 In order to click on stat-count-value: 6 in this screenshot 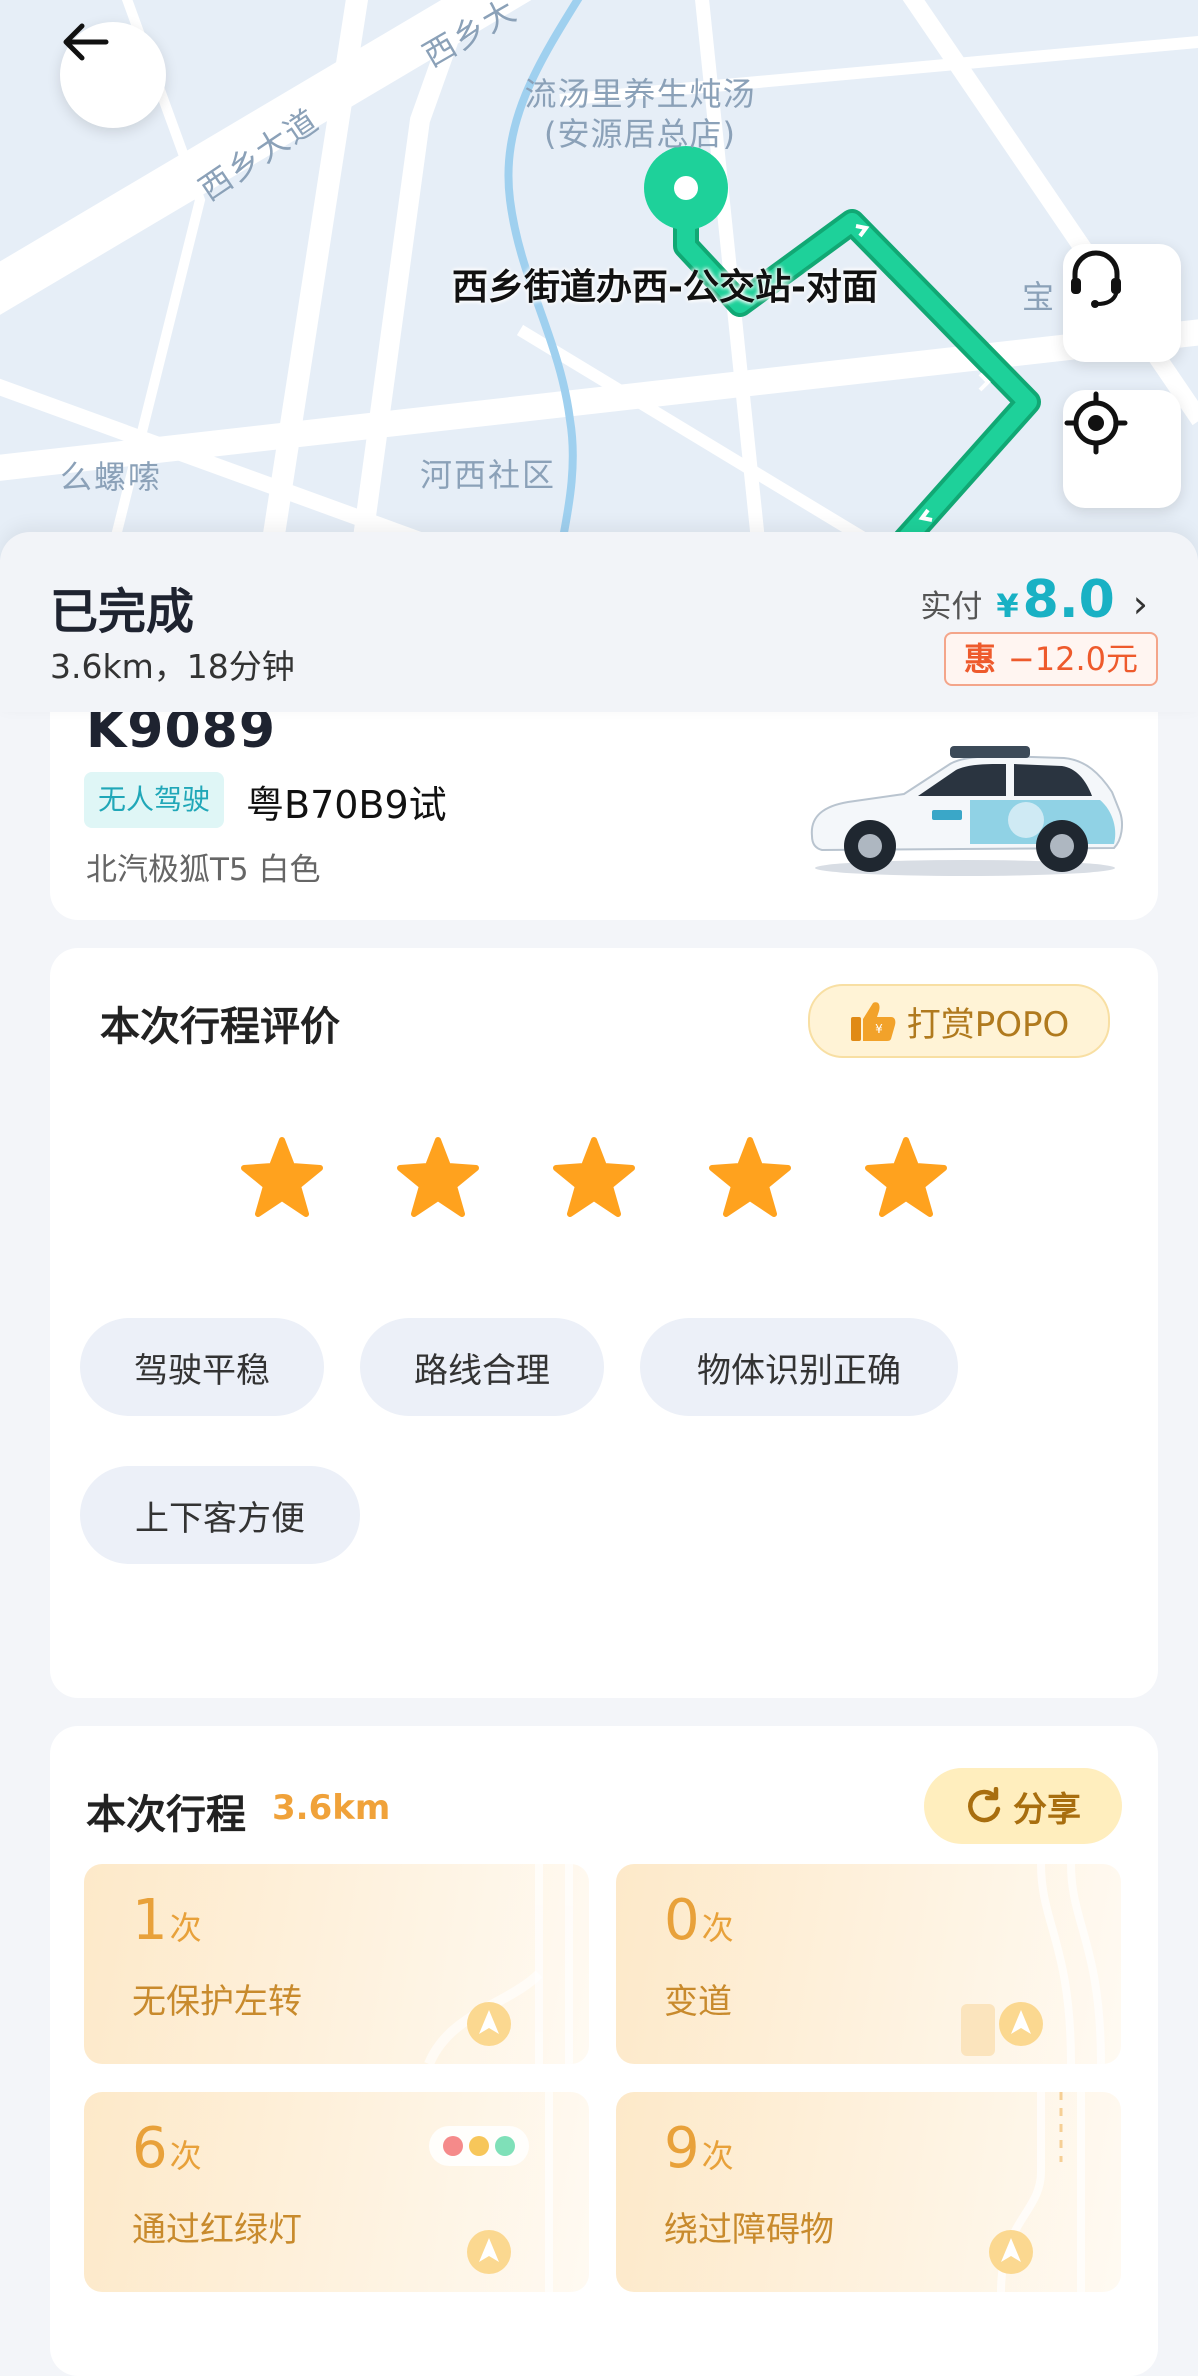, I will do `click(150, 2148)`.